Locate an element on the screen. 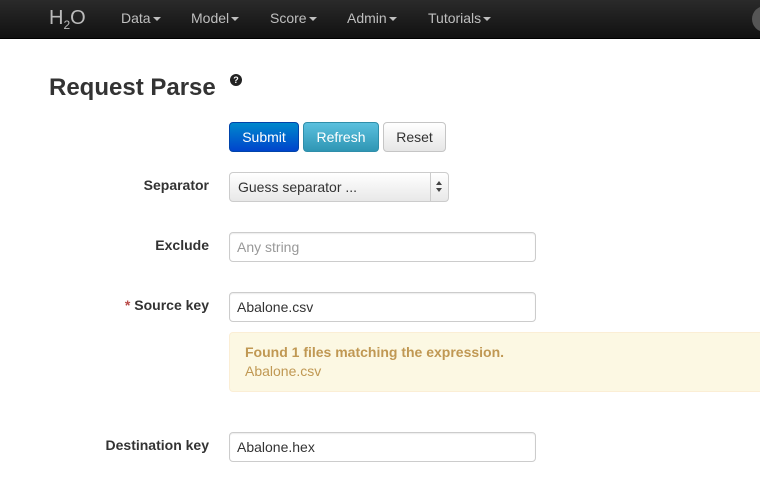  arrow-down-icon is located at coordinates (439, 190).